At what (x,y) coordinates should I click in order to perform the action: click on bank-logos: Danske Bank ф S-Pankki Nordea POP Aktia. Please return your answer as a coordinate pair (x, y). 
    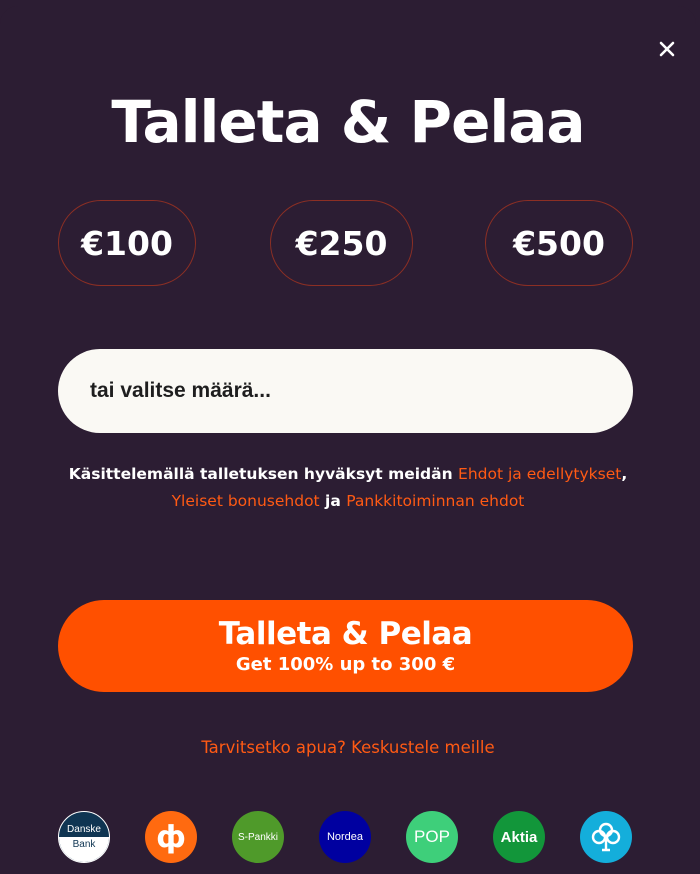
    Looking at the image, I should click on (346, 838).